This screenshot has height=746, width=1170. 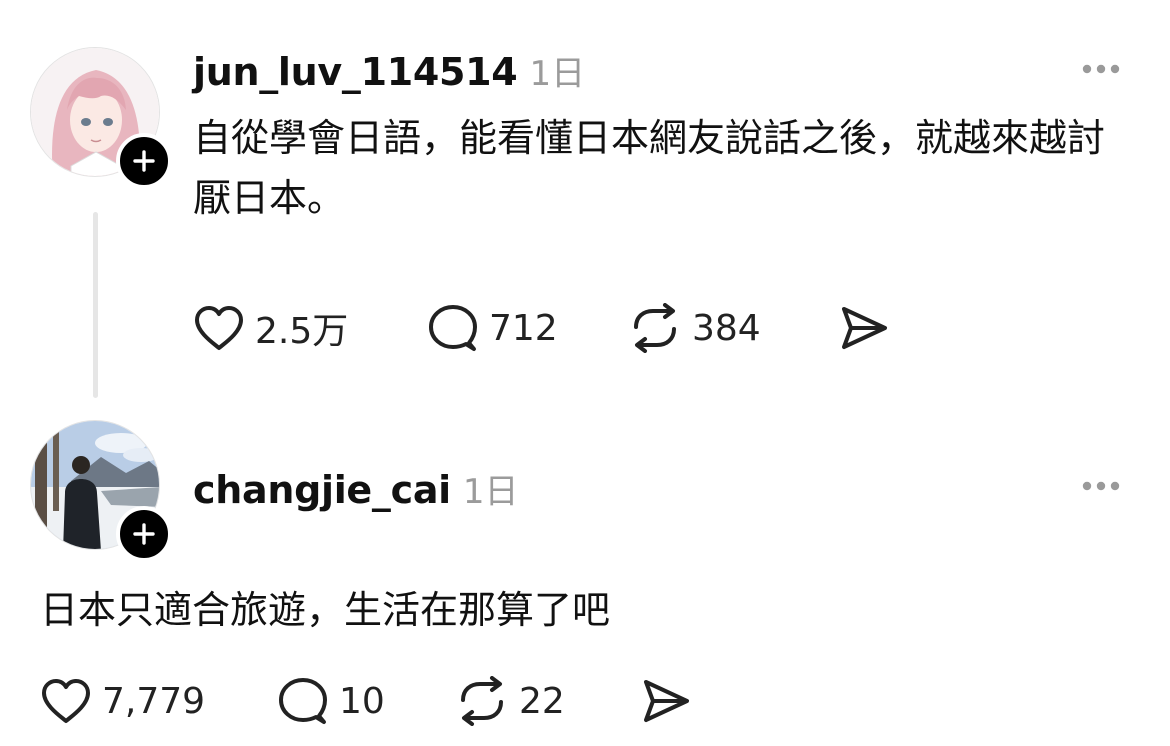 I want to click on username: changjie_cai, so click(x=322, y=490).